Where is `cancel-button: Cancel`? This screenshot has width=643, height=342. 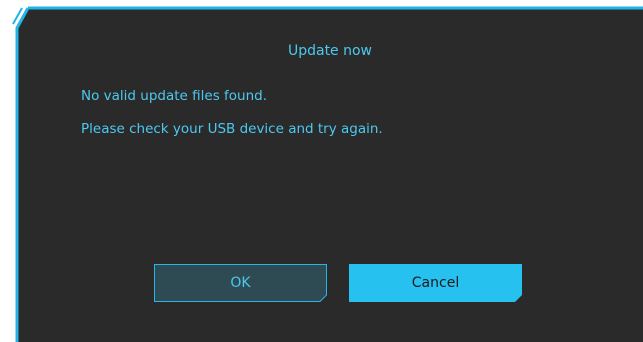
cancel-button: Cancel is located at coordinates (435, 283).